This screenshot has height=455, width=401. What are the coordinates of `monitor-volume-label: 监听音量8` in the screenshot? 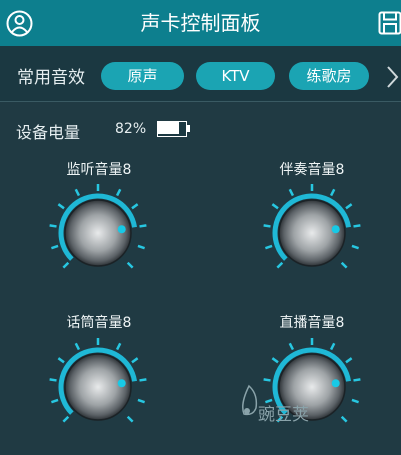 It's located at (99, 170).